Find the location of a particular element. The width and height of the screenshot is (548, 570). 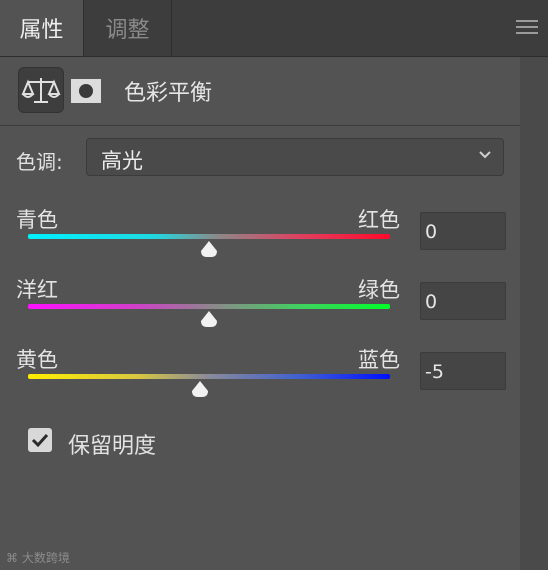

slider-right-label: 蓝色 is located at coordinates (379, 360).